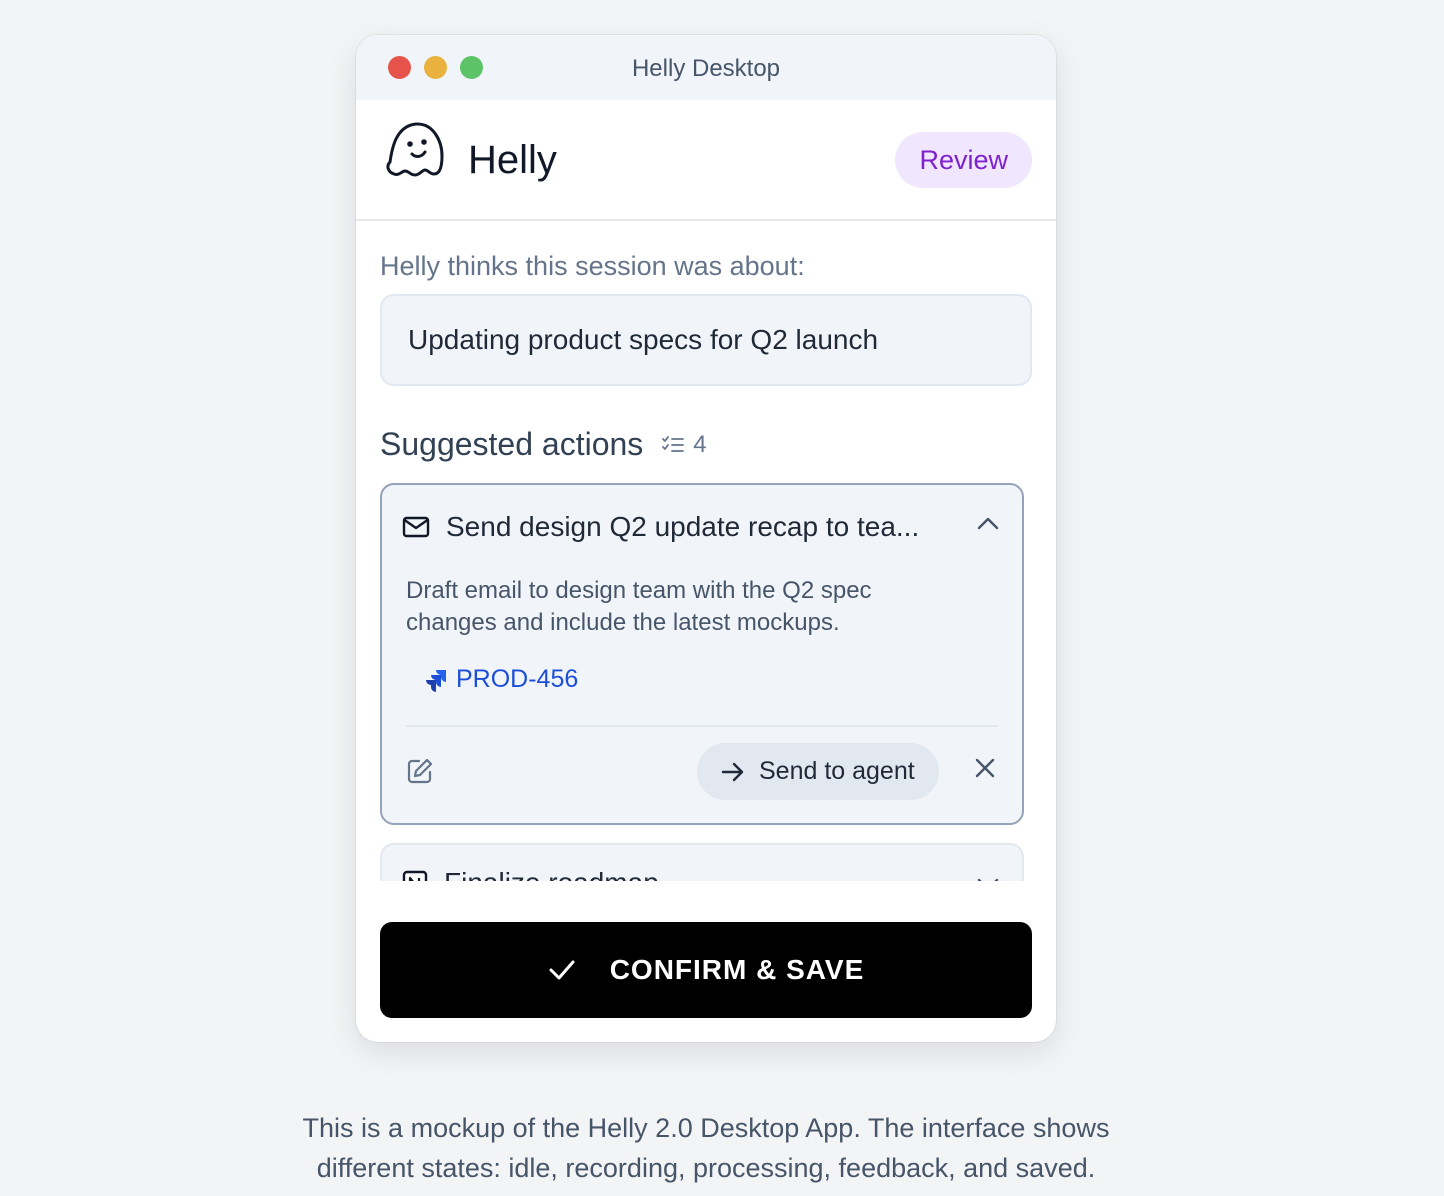 The height and width of the screenshot is (1196, 1444). I want to click on window-title: Helly Desktop, so click(706, 68).